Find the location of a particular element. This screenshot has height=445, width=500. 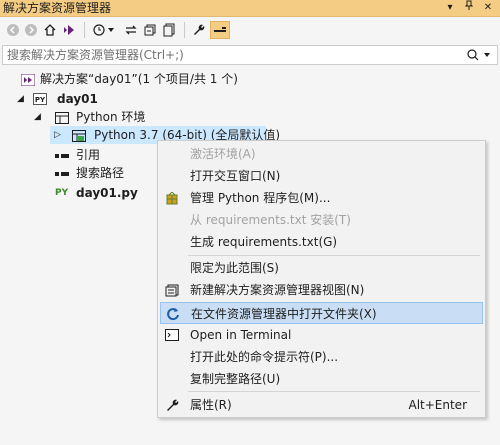

search-options is located at coordinates (480, 56).